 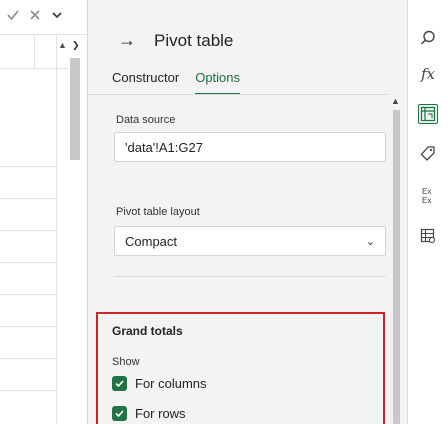 I want to click on layout-label: Pivot table layout, so click(x=158, y=212).